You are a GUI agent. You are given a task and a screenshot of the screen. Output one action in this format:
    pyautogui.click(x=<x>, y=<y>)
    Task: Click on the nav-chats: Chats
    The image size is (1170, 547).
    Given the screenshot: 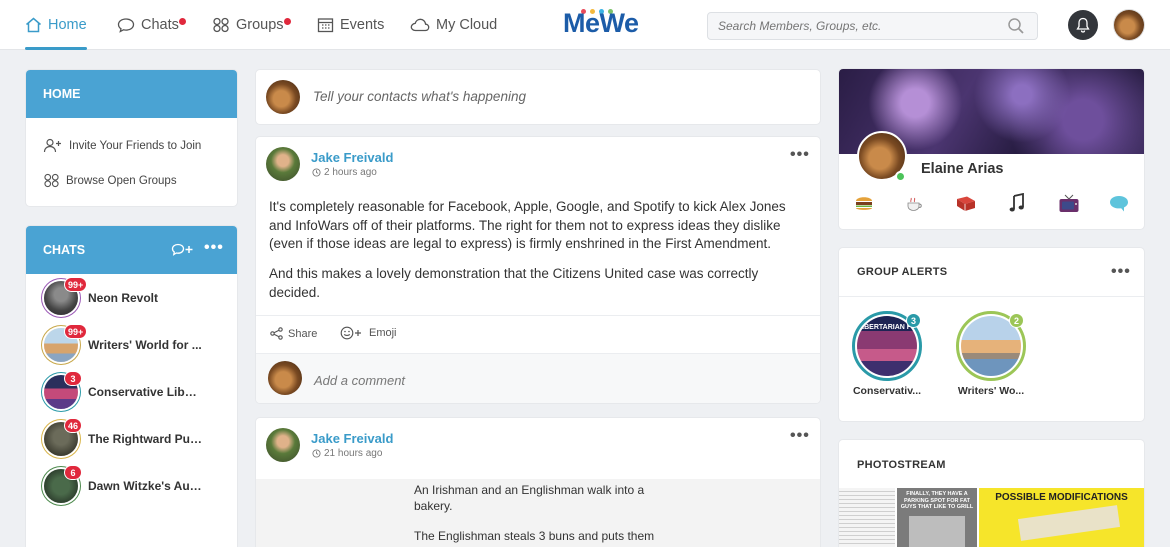 What is the action you would take?
    pyautogui.click(x=148, y=25)
    